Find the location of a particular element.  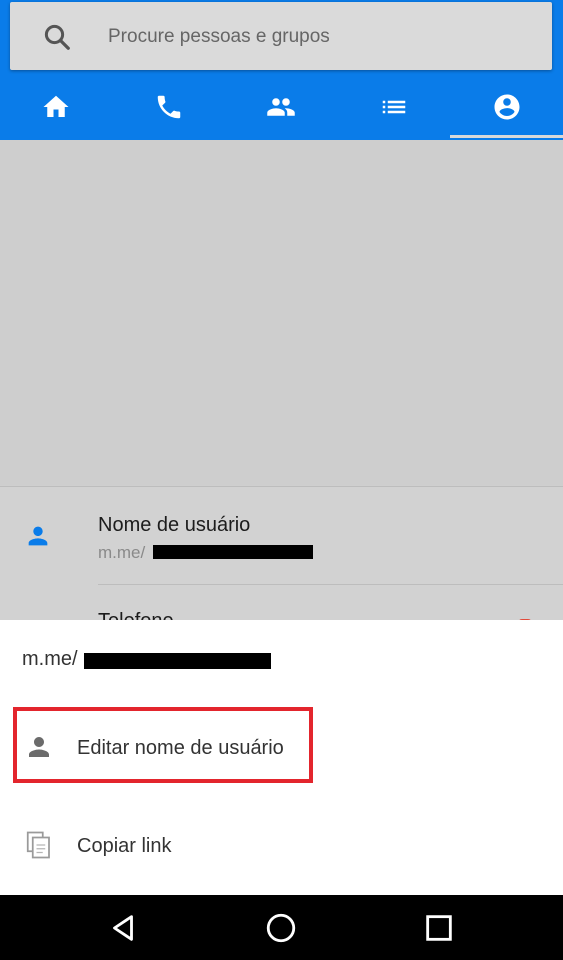

copy-link-option: Copiar link is located at coordinates (281, 846).